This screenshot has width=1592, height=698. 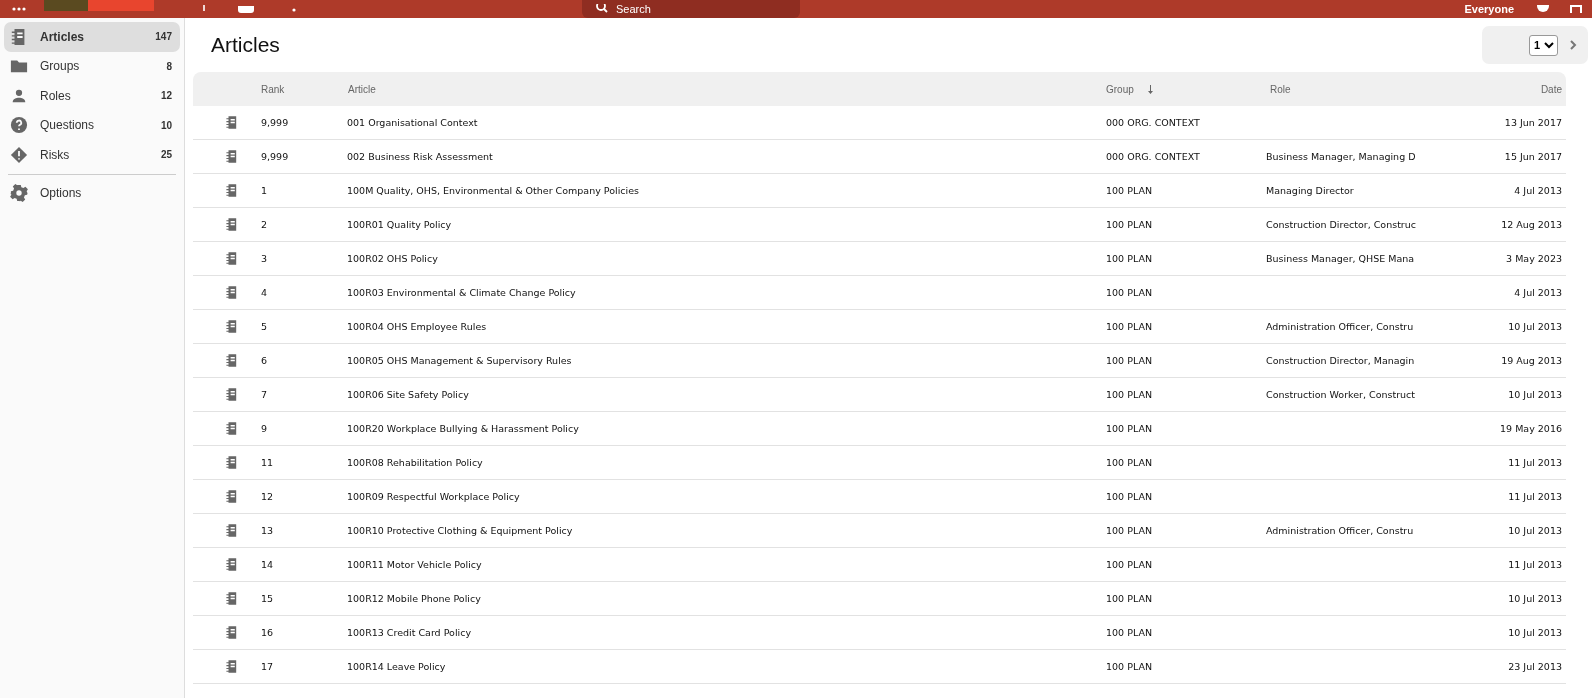 What do you see at coordinates (1342, 89) in the screenshot?
I see `column-header: Role` at bounding box center [1342, 89].